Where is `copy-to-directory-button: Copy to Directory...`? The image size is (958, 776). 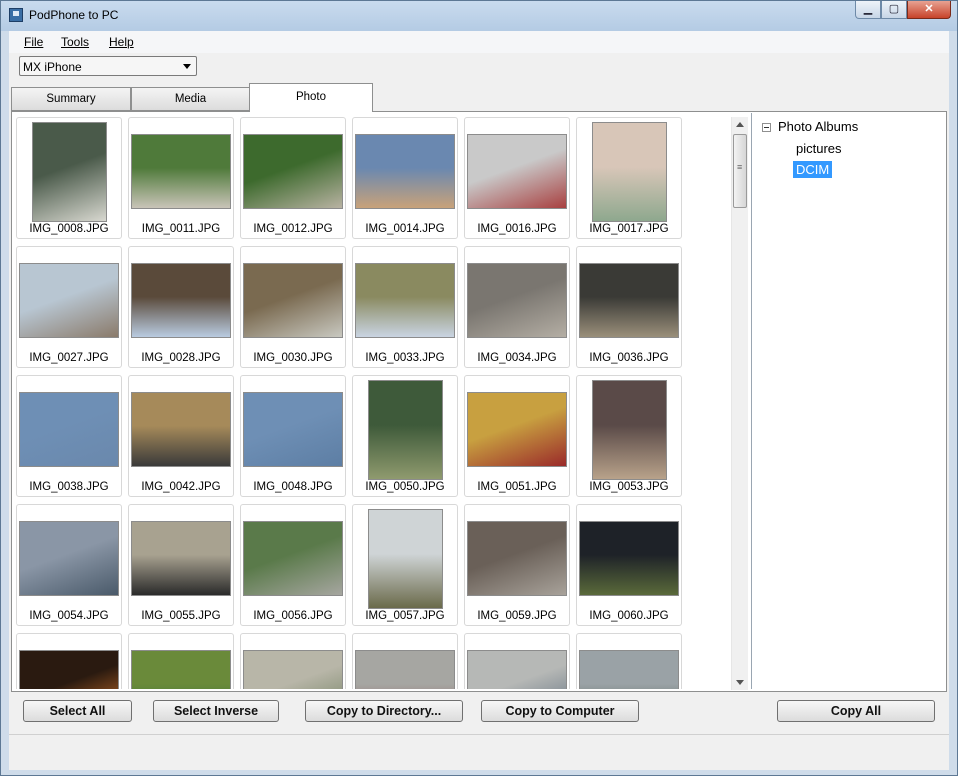
copy-to-directory-button: Copy to Directory... is located at coordinates (384, 711).